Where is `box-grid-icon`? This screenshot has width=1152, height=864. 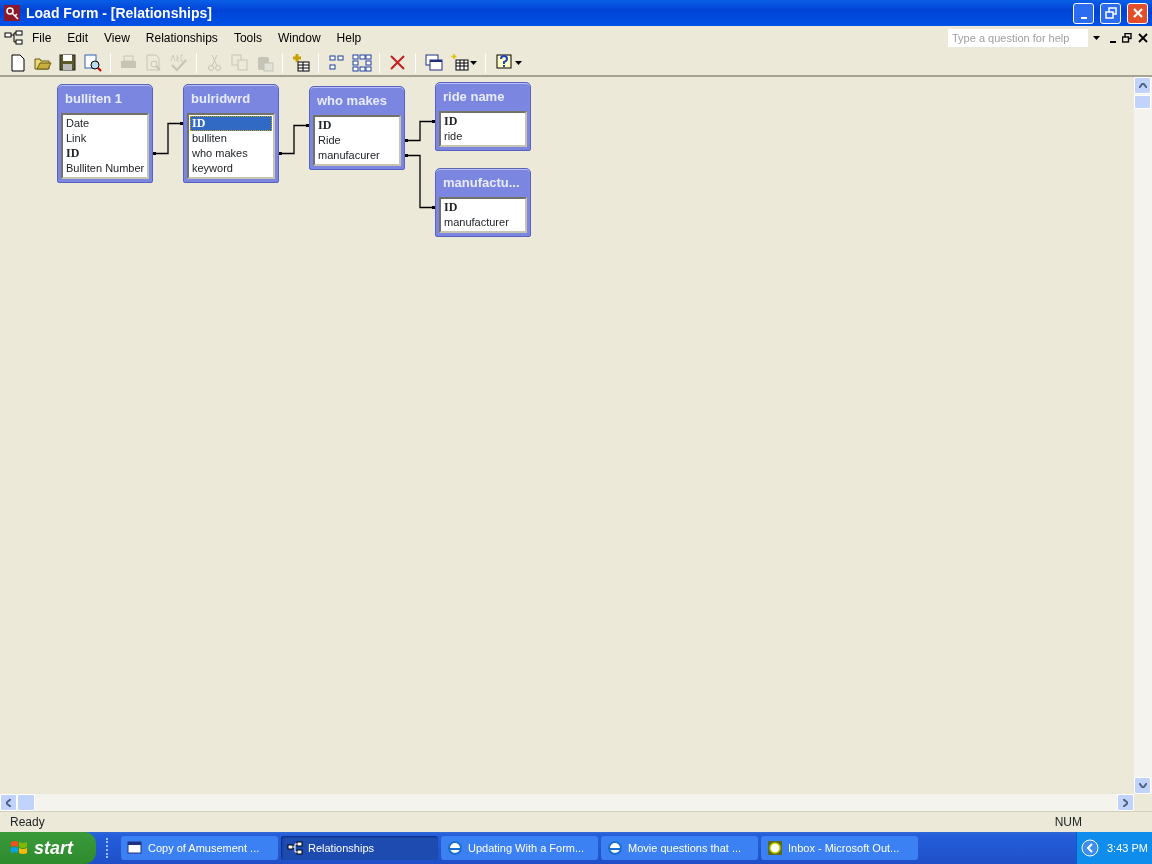 box-grid-icon is located at coordinates (361, 62).